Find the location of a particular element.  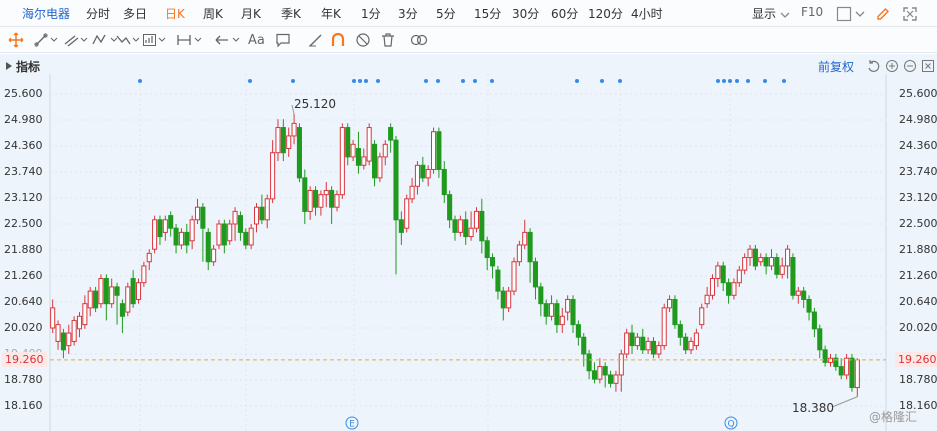

channel-tool-icon is located at coordinates (77, 40).